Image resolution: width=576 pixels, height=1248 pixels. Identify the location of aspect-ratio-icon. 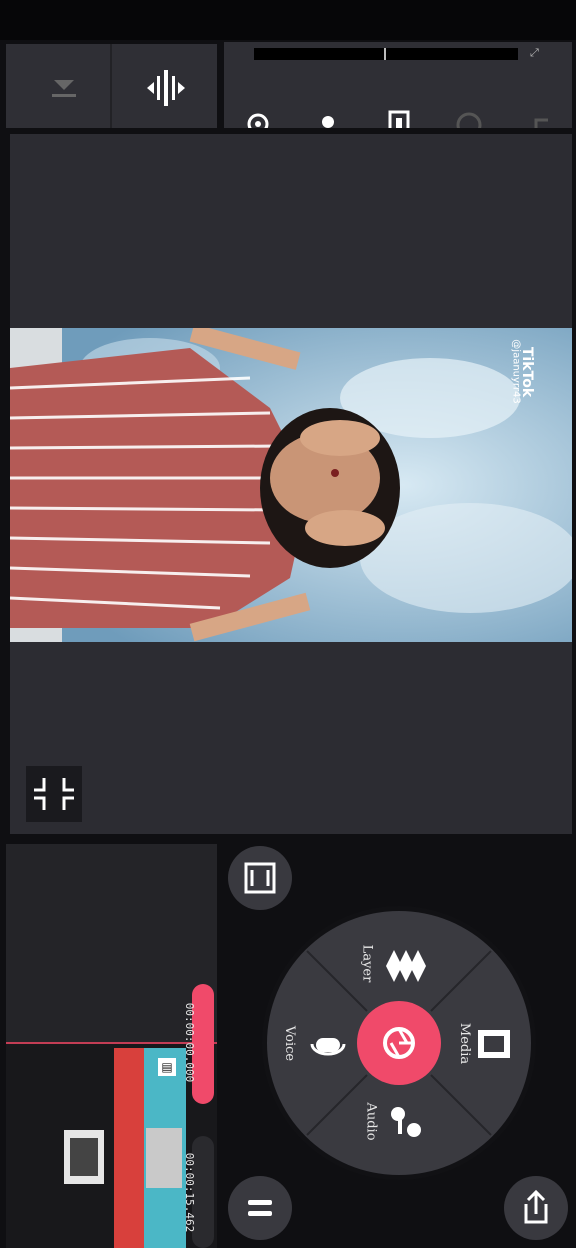
(260, 878).